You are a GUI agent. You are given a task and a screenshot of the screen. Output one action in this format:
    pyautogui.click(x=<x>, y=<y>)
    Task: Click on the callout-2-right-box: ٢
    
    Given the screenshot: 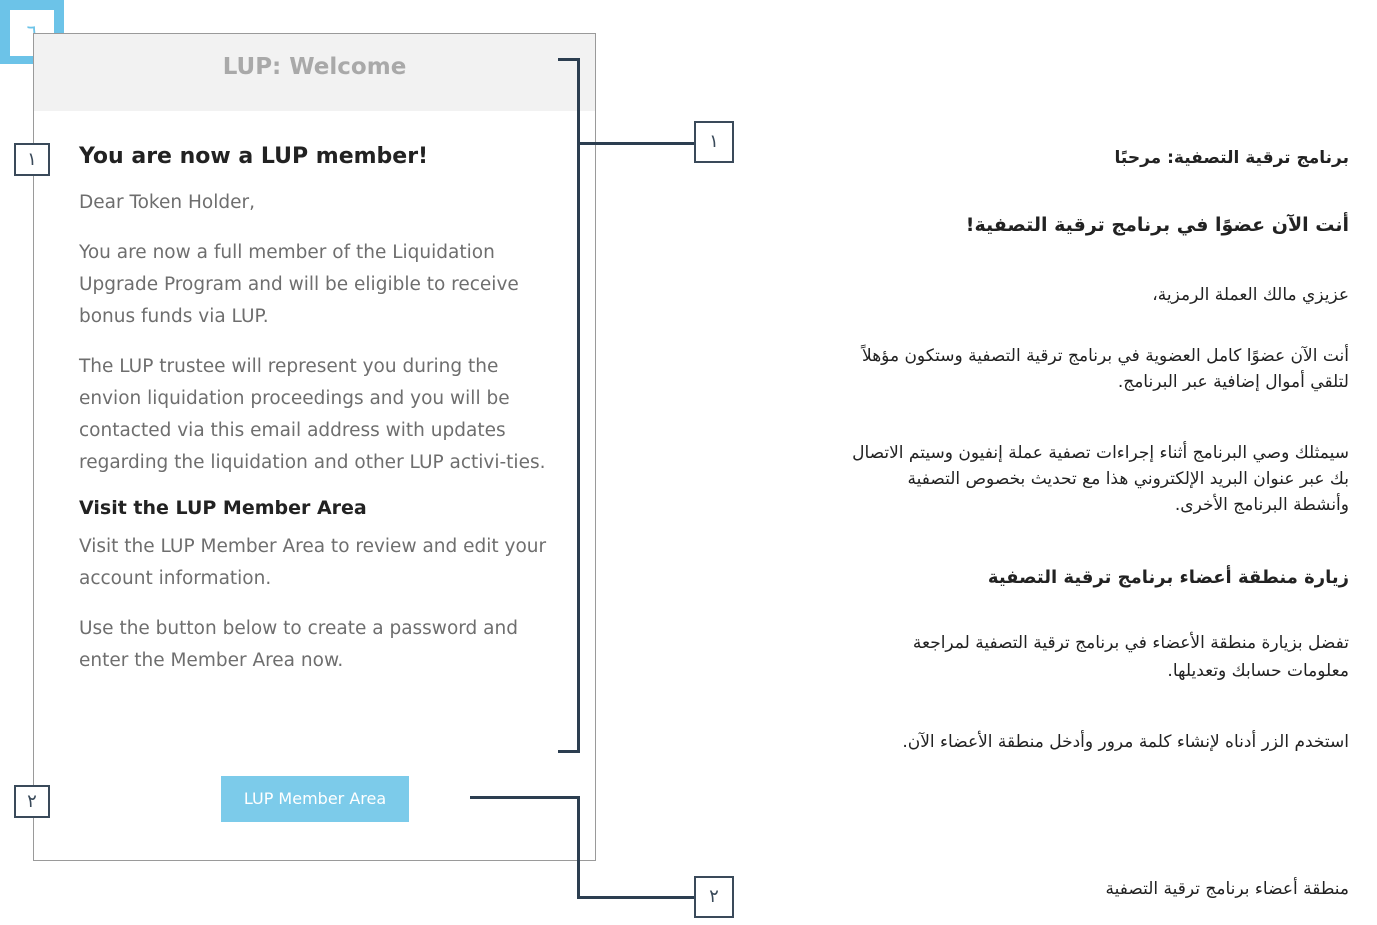 What is the action you would take?
    pyautogui.click(x=714, y=897)
    